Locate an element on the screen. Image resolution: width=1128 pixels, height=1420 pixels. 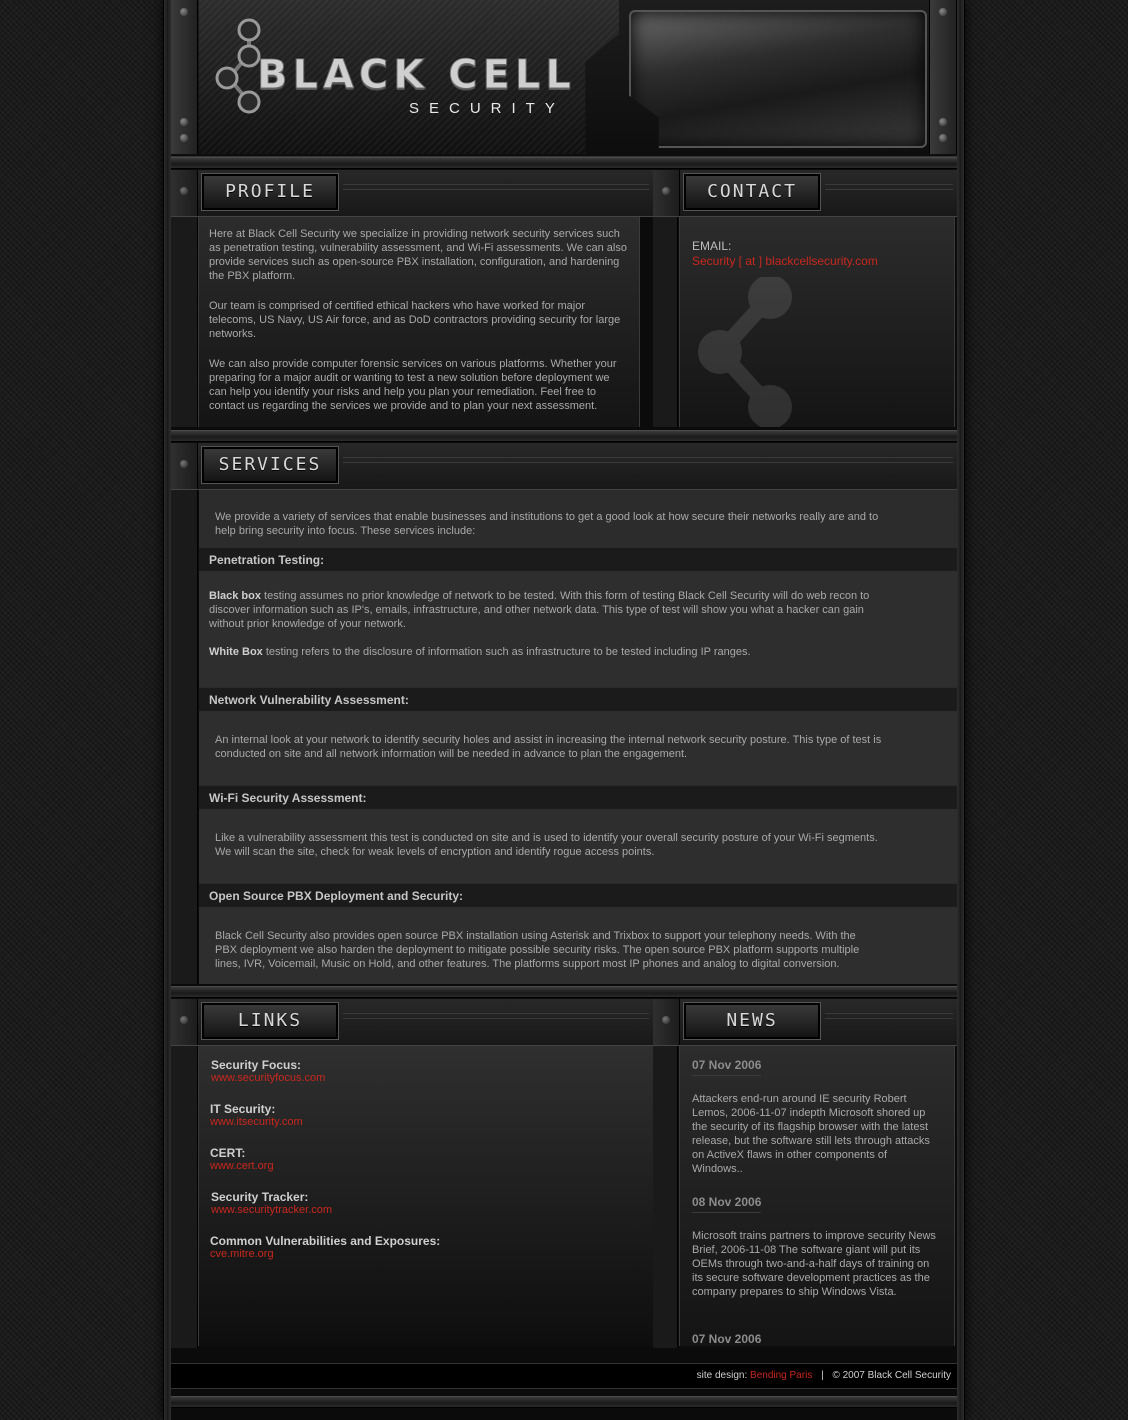
news-heading-bar: NEWS is located at coordinates (805, 1022).